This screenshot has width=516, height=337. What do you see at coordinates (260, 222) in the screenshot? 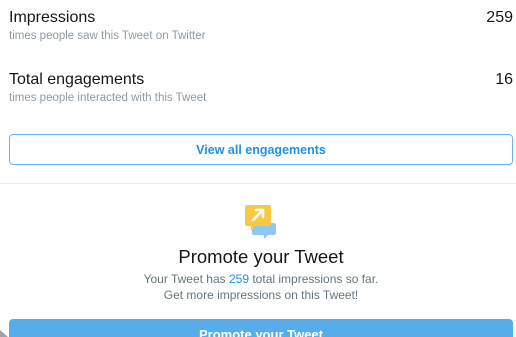
I see `promote-icon` at bounding box center [260, 222].